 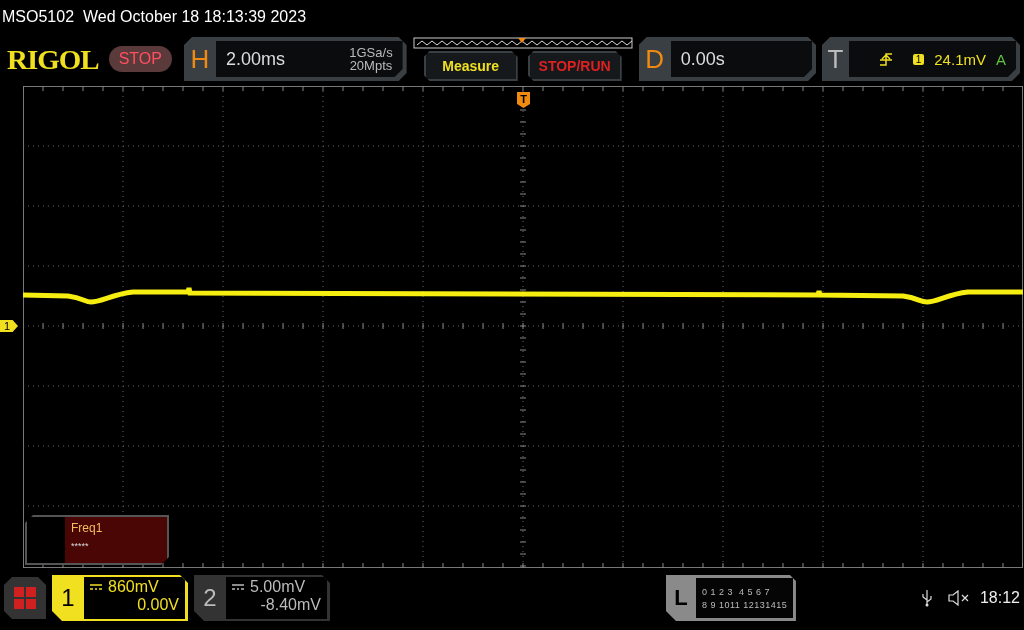 I want to click on logic-channels: 8 9 1011 12131415, so click(x=745, y=604).